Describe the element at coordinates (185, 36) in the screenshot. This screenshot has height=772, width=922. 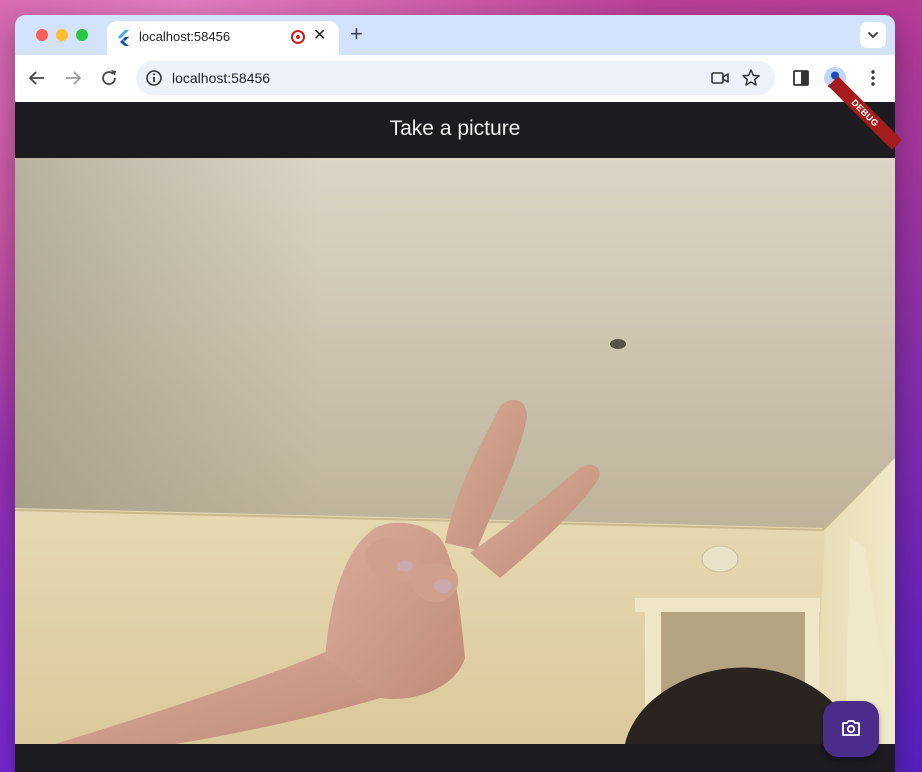
I see `tab-title: localhost:58456` at that location.